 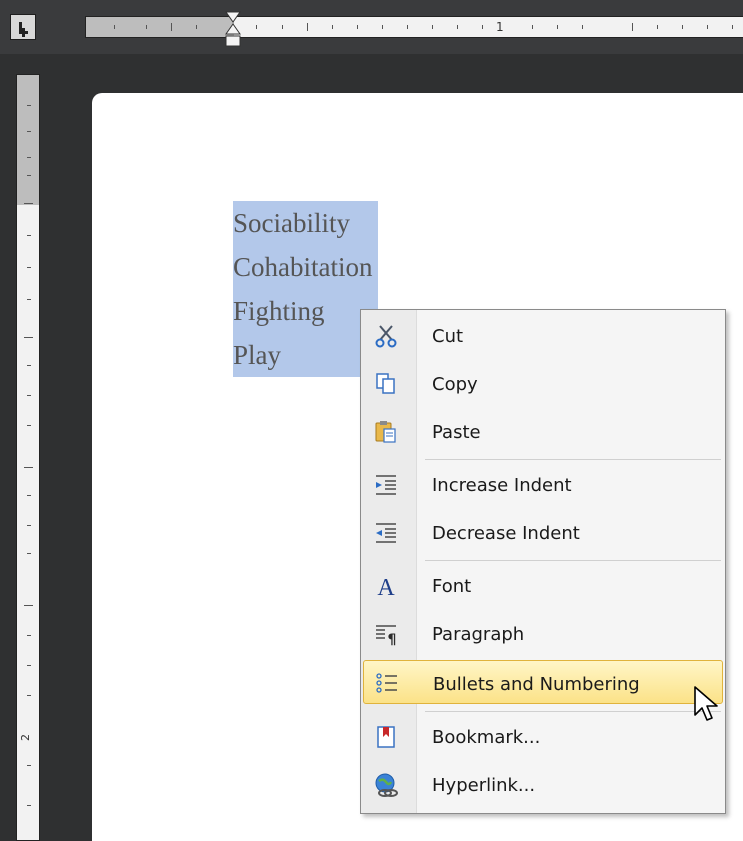 I want to click on menu-item-paste: Paste, so click(x=543, y=432).